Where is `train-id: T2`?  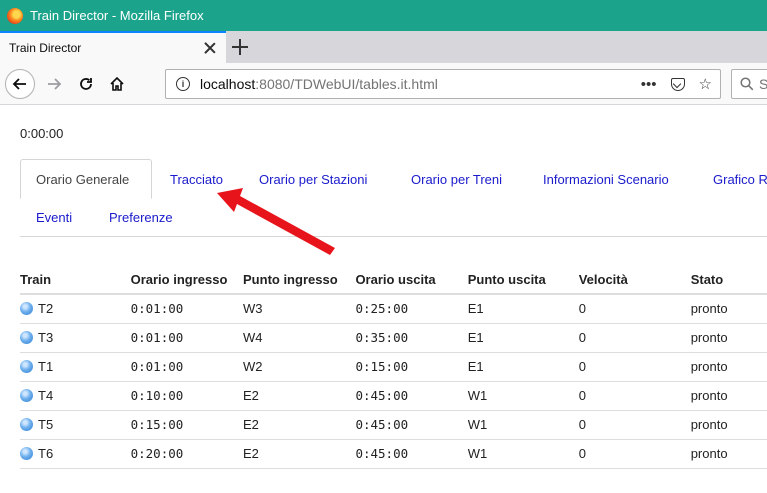
train-id: T2 is located at coordinates (45, 308).